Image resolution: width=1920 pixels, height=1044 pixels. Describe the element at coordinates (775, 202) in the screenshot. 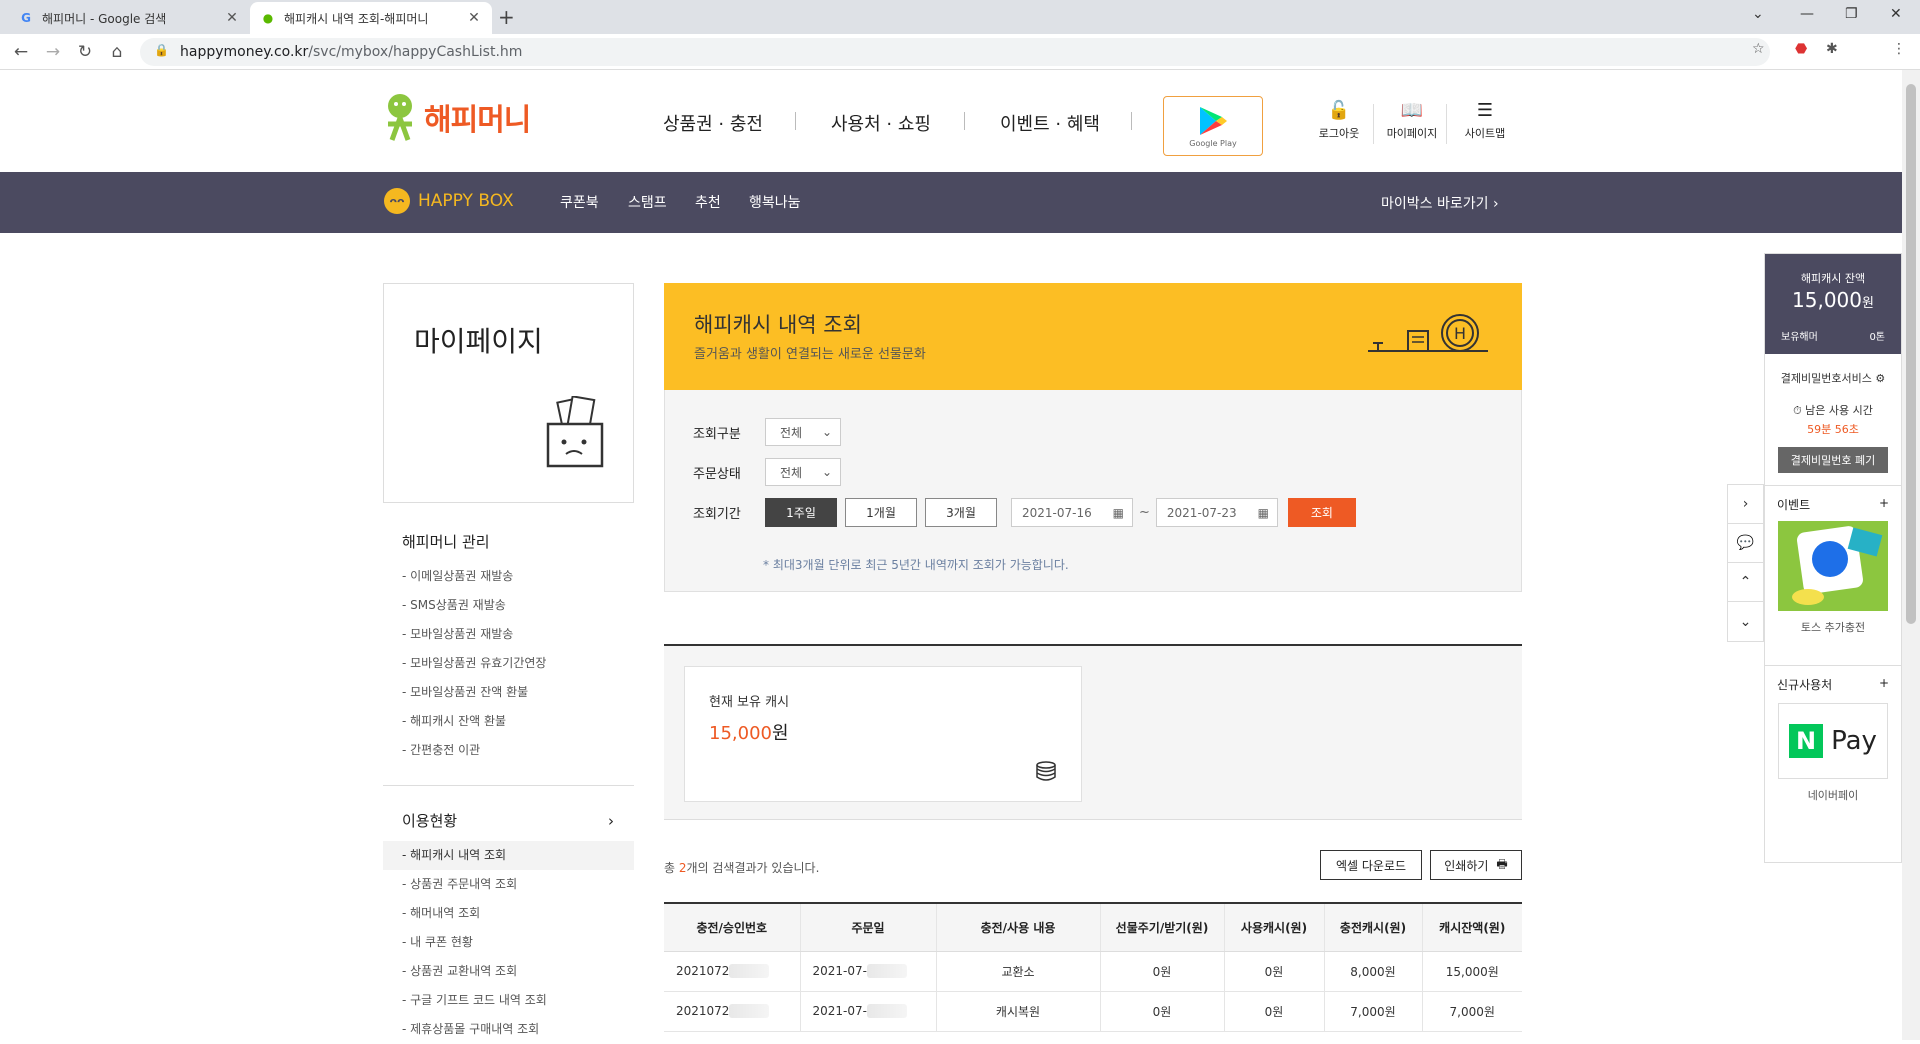

I see `subnav-sharing: 행복나눔` at that location.